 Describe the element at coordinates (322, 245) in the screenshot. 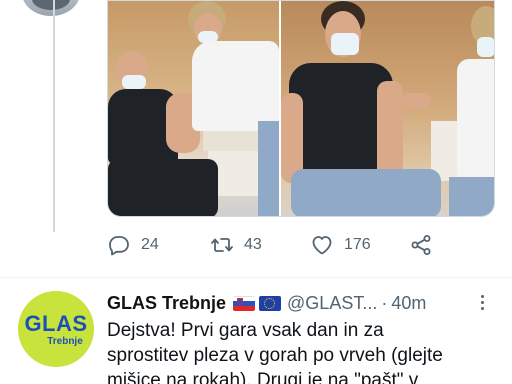

I see `heart-icon` at that location.